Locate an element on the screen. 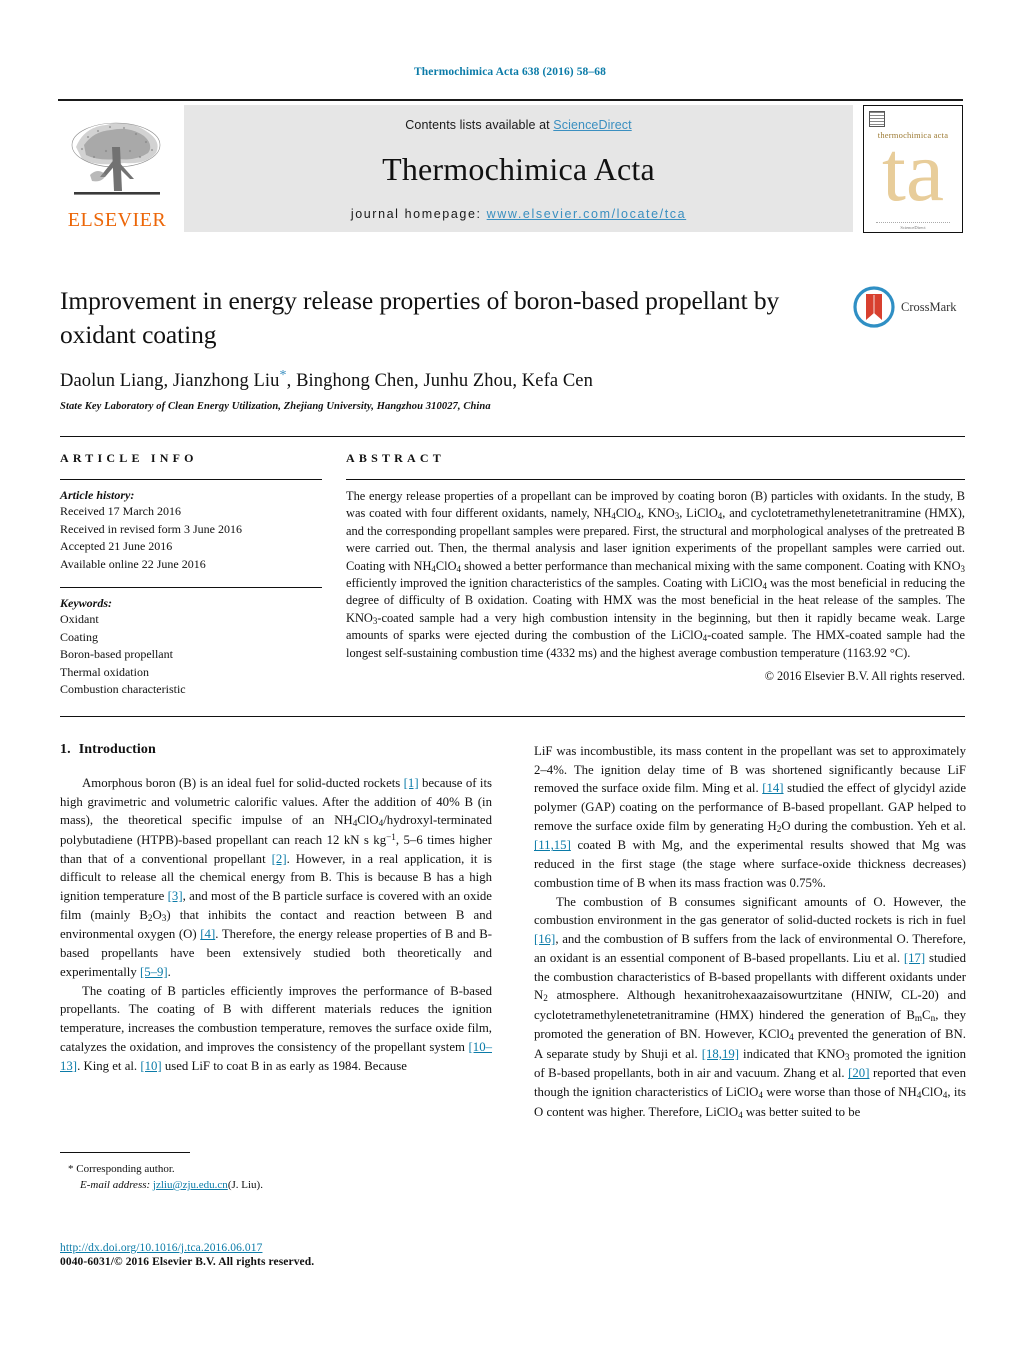  citation-link: [5–9] is located at coordinates (154, 972).